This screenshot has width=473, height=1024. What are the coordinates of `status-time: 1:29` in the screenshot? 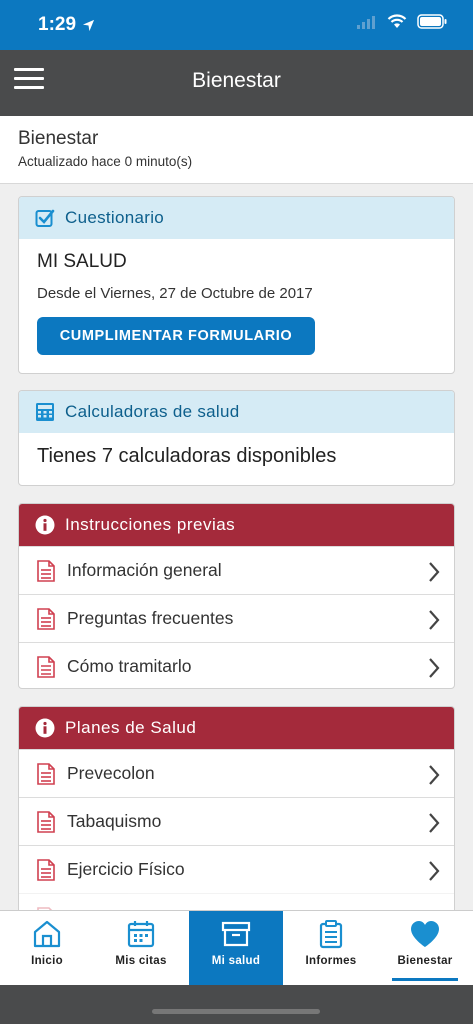 It's located at (66, 25).